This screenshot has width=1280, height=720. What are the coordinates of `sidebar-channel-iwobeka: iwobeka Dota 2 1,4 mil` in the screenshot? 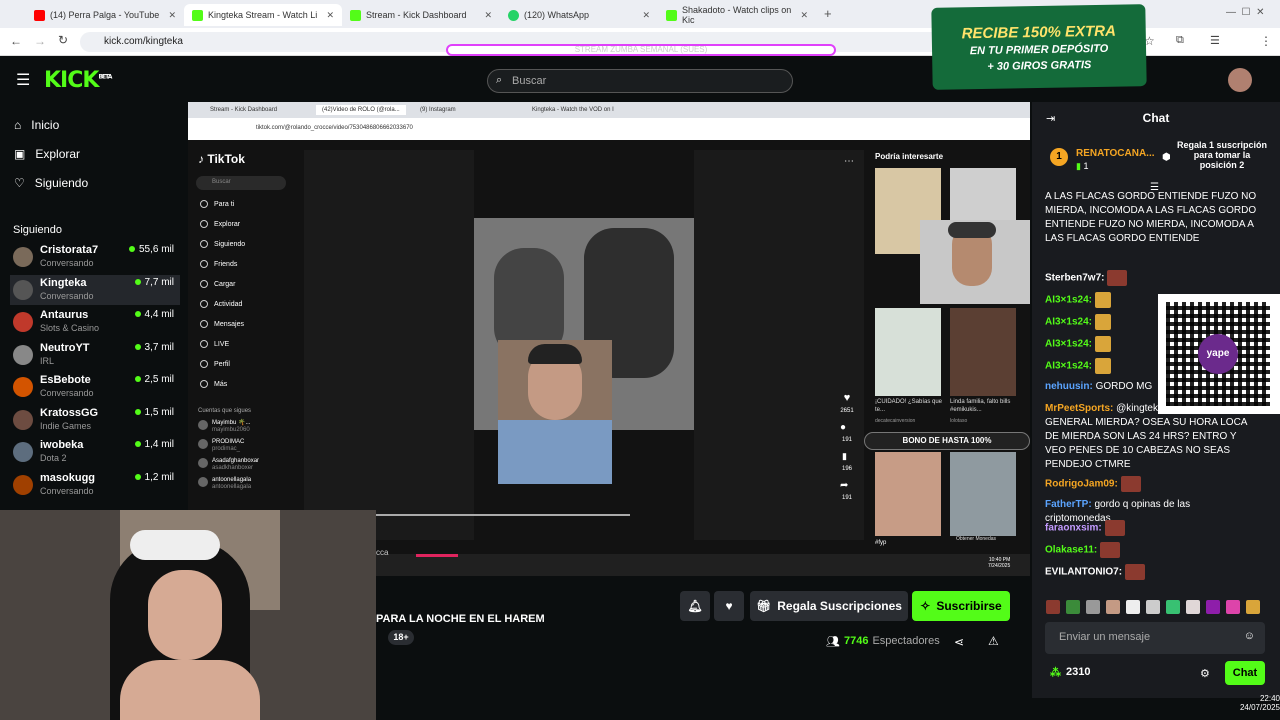 It's located at (95, 452).